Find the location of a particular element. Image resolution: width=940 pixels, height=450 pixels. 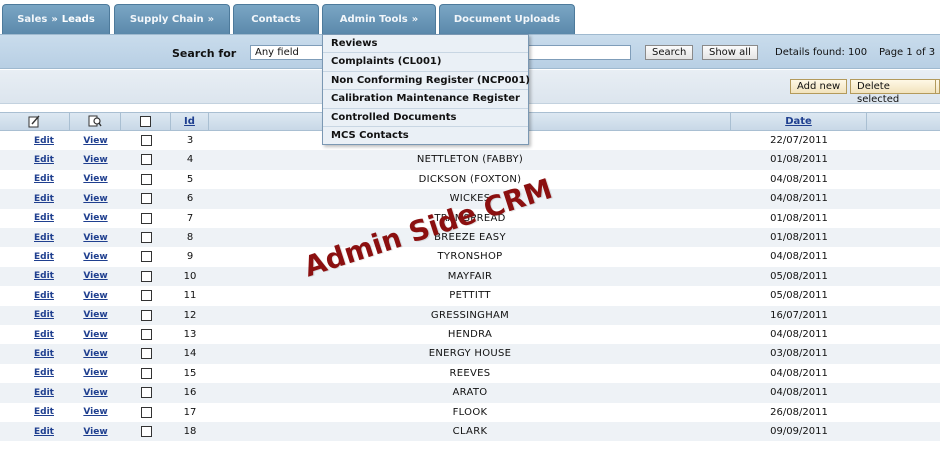

table-row: Edit View 18 CLARK 09/09/2011 is located at coordinates (470, 432).